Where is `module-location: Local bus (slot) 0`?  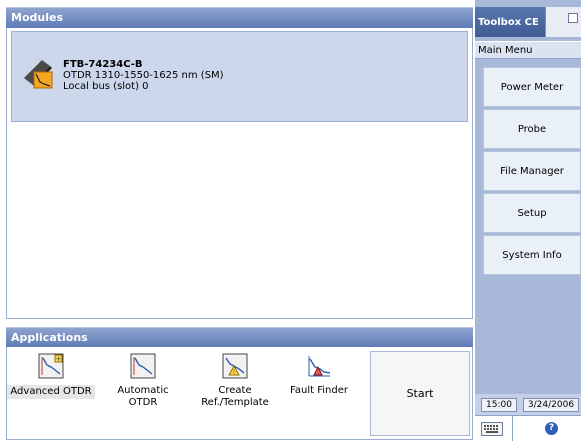
module-location: Local bus (slot) 0 is located at coordinates (106, 86).